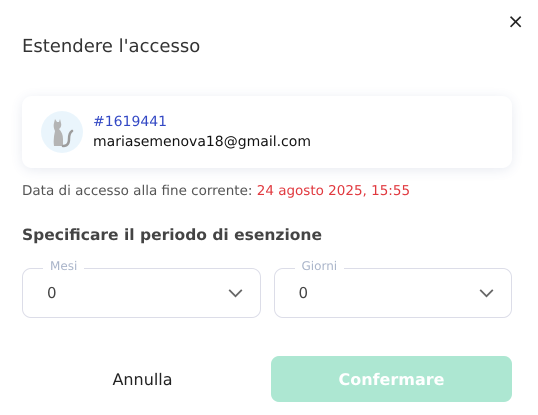 This screenshot has width=538, height=415. Describe the element at coordinates (137, 191) in the screenshot. I see `access-label: Data di accesso alla fine corrente:` at that location.